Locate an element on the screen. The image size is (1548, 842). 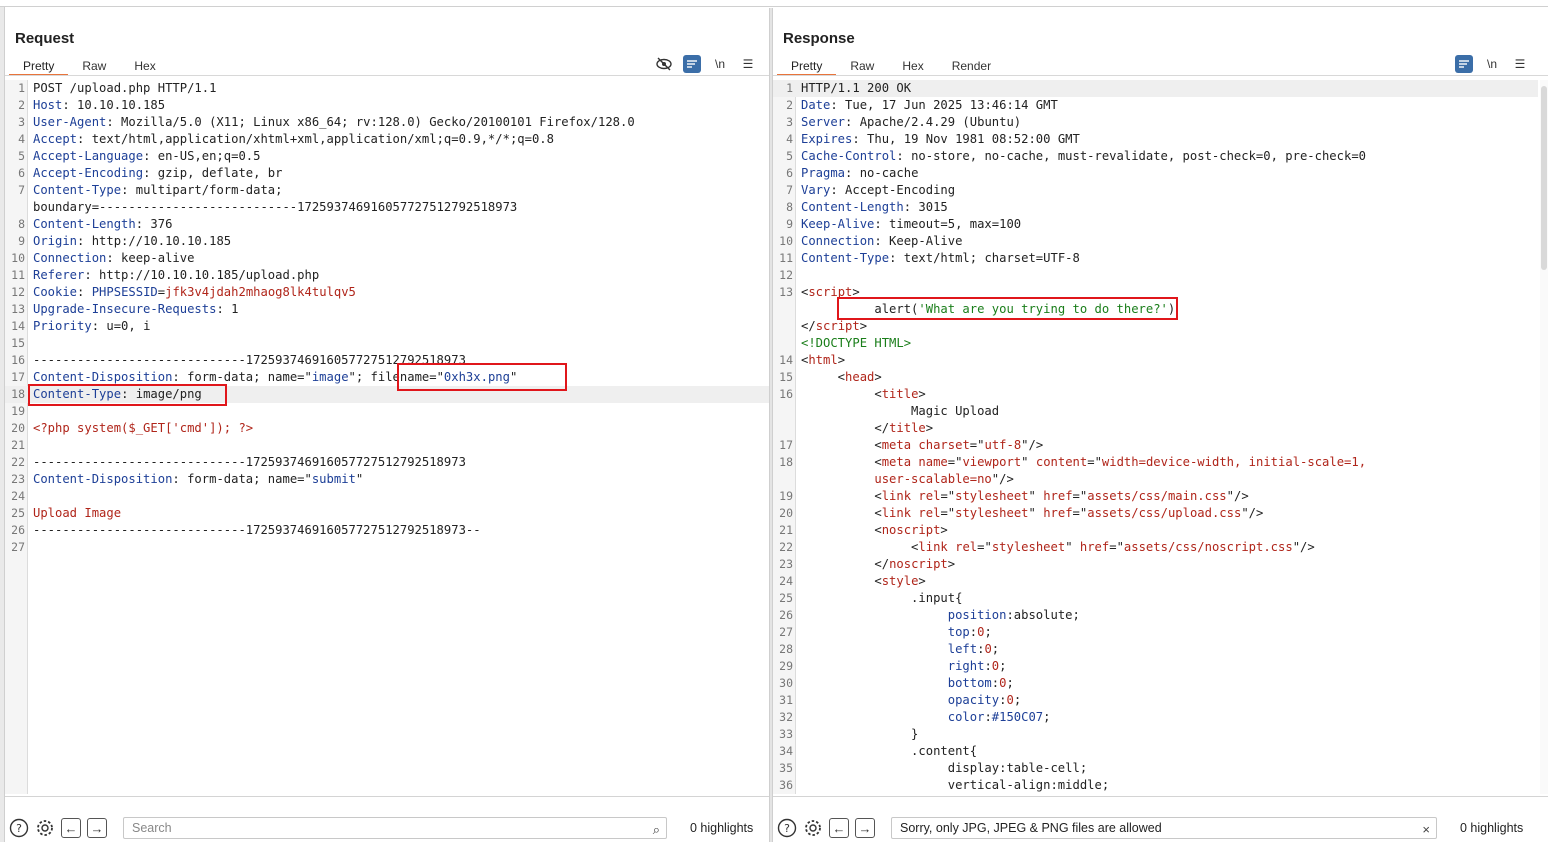
response-tabs: Pretty Raw Hex Render is located at coordinates (891, 67).